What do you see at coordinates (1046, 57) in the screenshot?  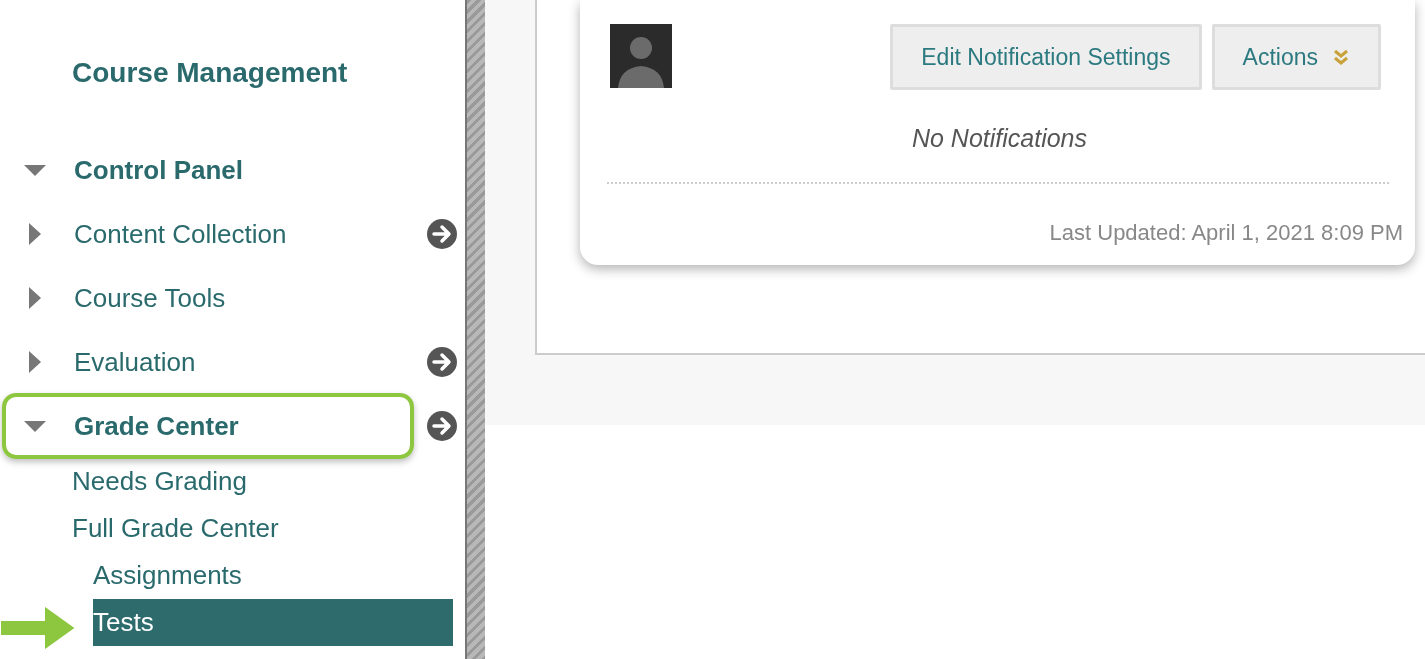 I see `settings-button: Edit Notification Settings` at bounding box center [1046, 57].